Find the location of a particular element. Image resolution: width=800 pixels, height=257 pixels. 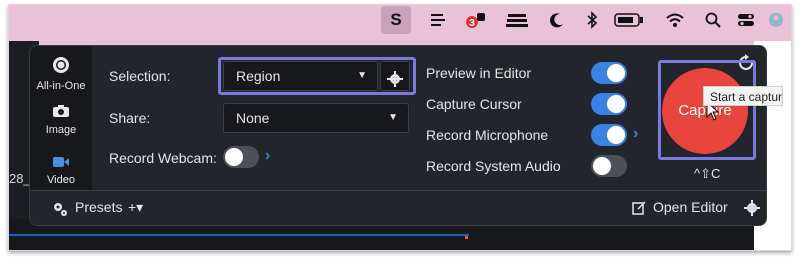

share-dropdown: None ▼ is located at coordinates (316, 118).